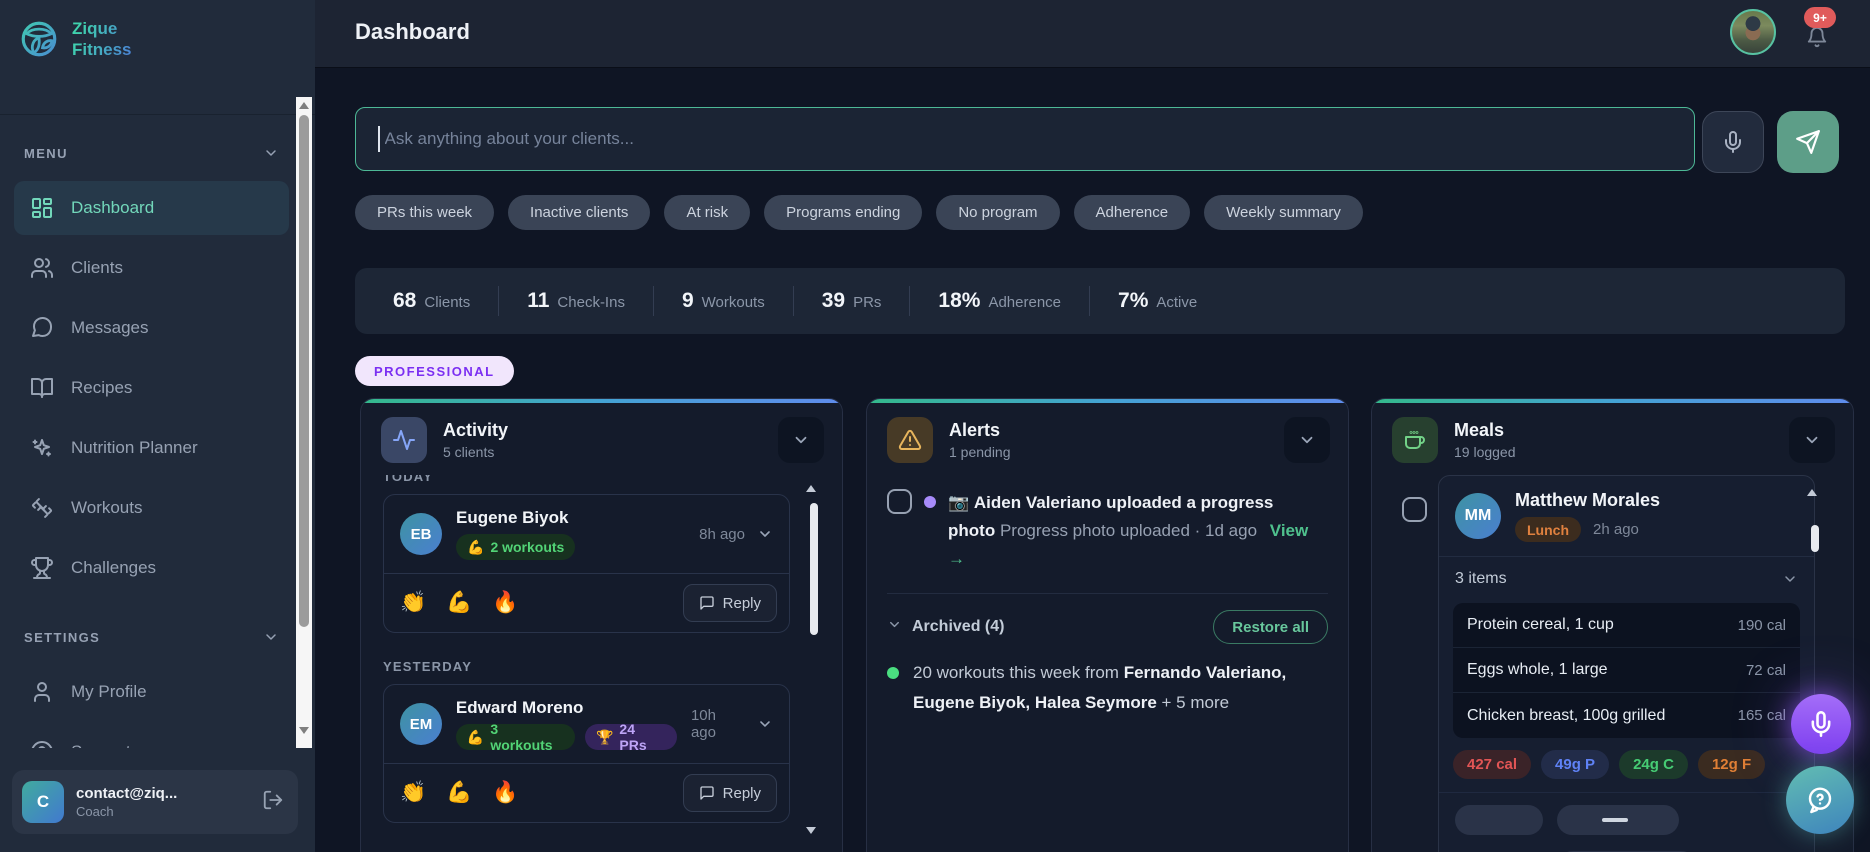  Describe the element at coordinates (1626, 663) in the screenshot. I see `meal-entry-card: MM Matthew Morales Lunch 2h ago 3 items` at that location.